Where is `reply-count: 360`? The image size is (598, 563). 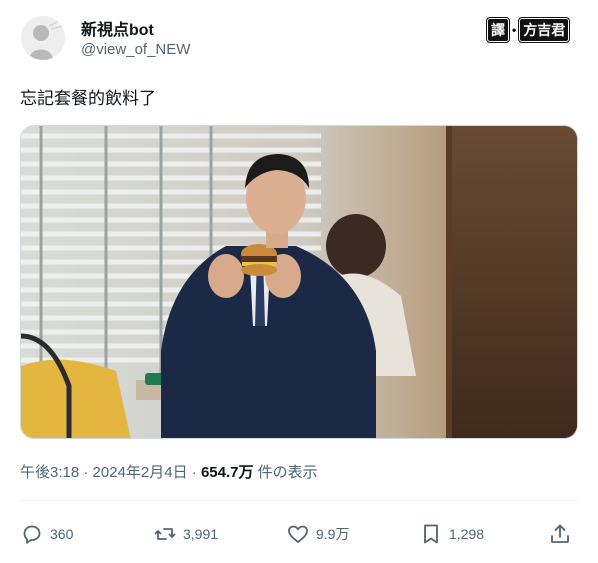 reply-count: 360 is located at coordinates (62, 534).